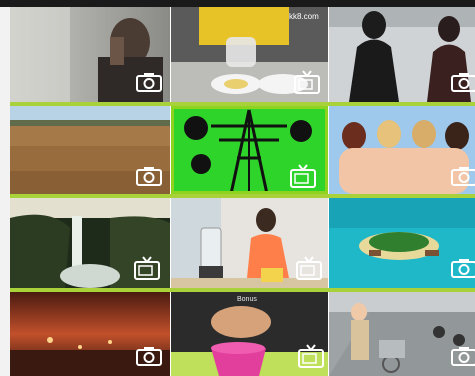 This screenshot has width=475, height=376. I want to click on tile-city-sunset, so click(90, 334).